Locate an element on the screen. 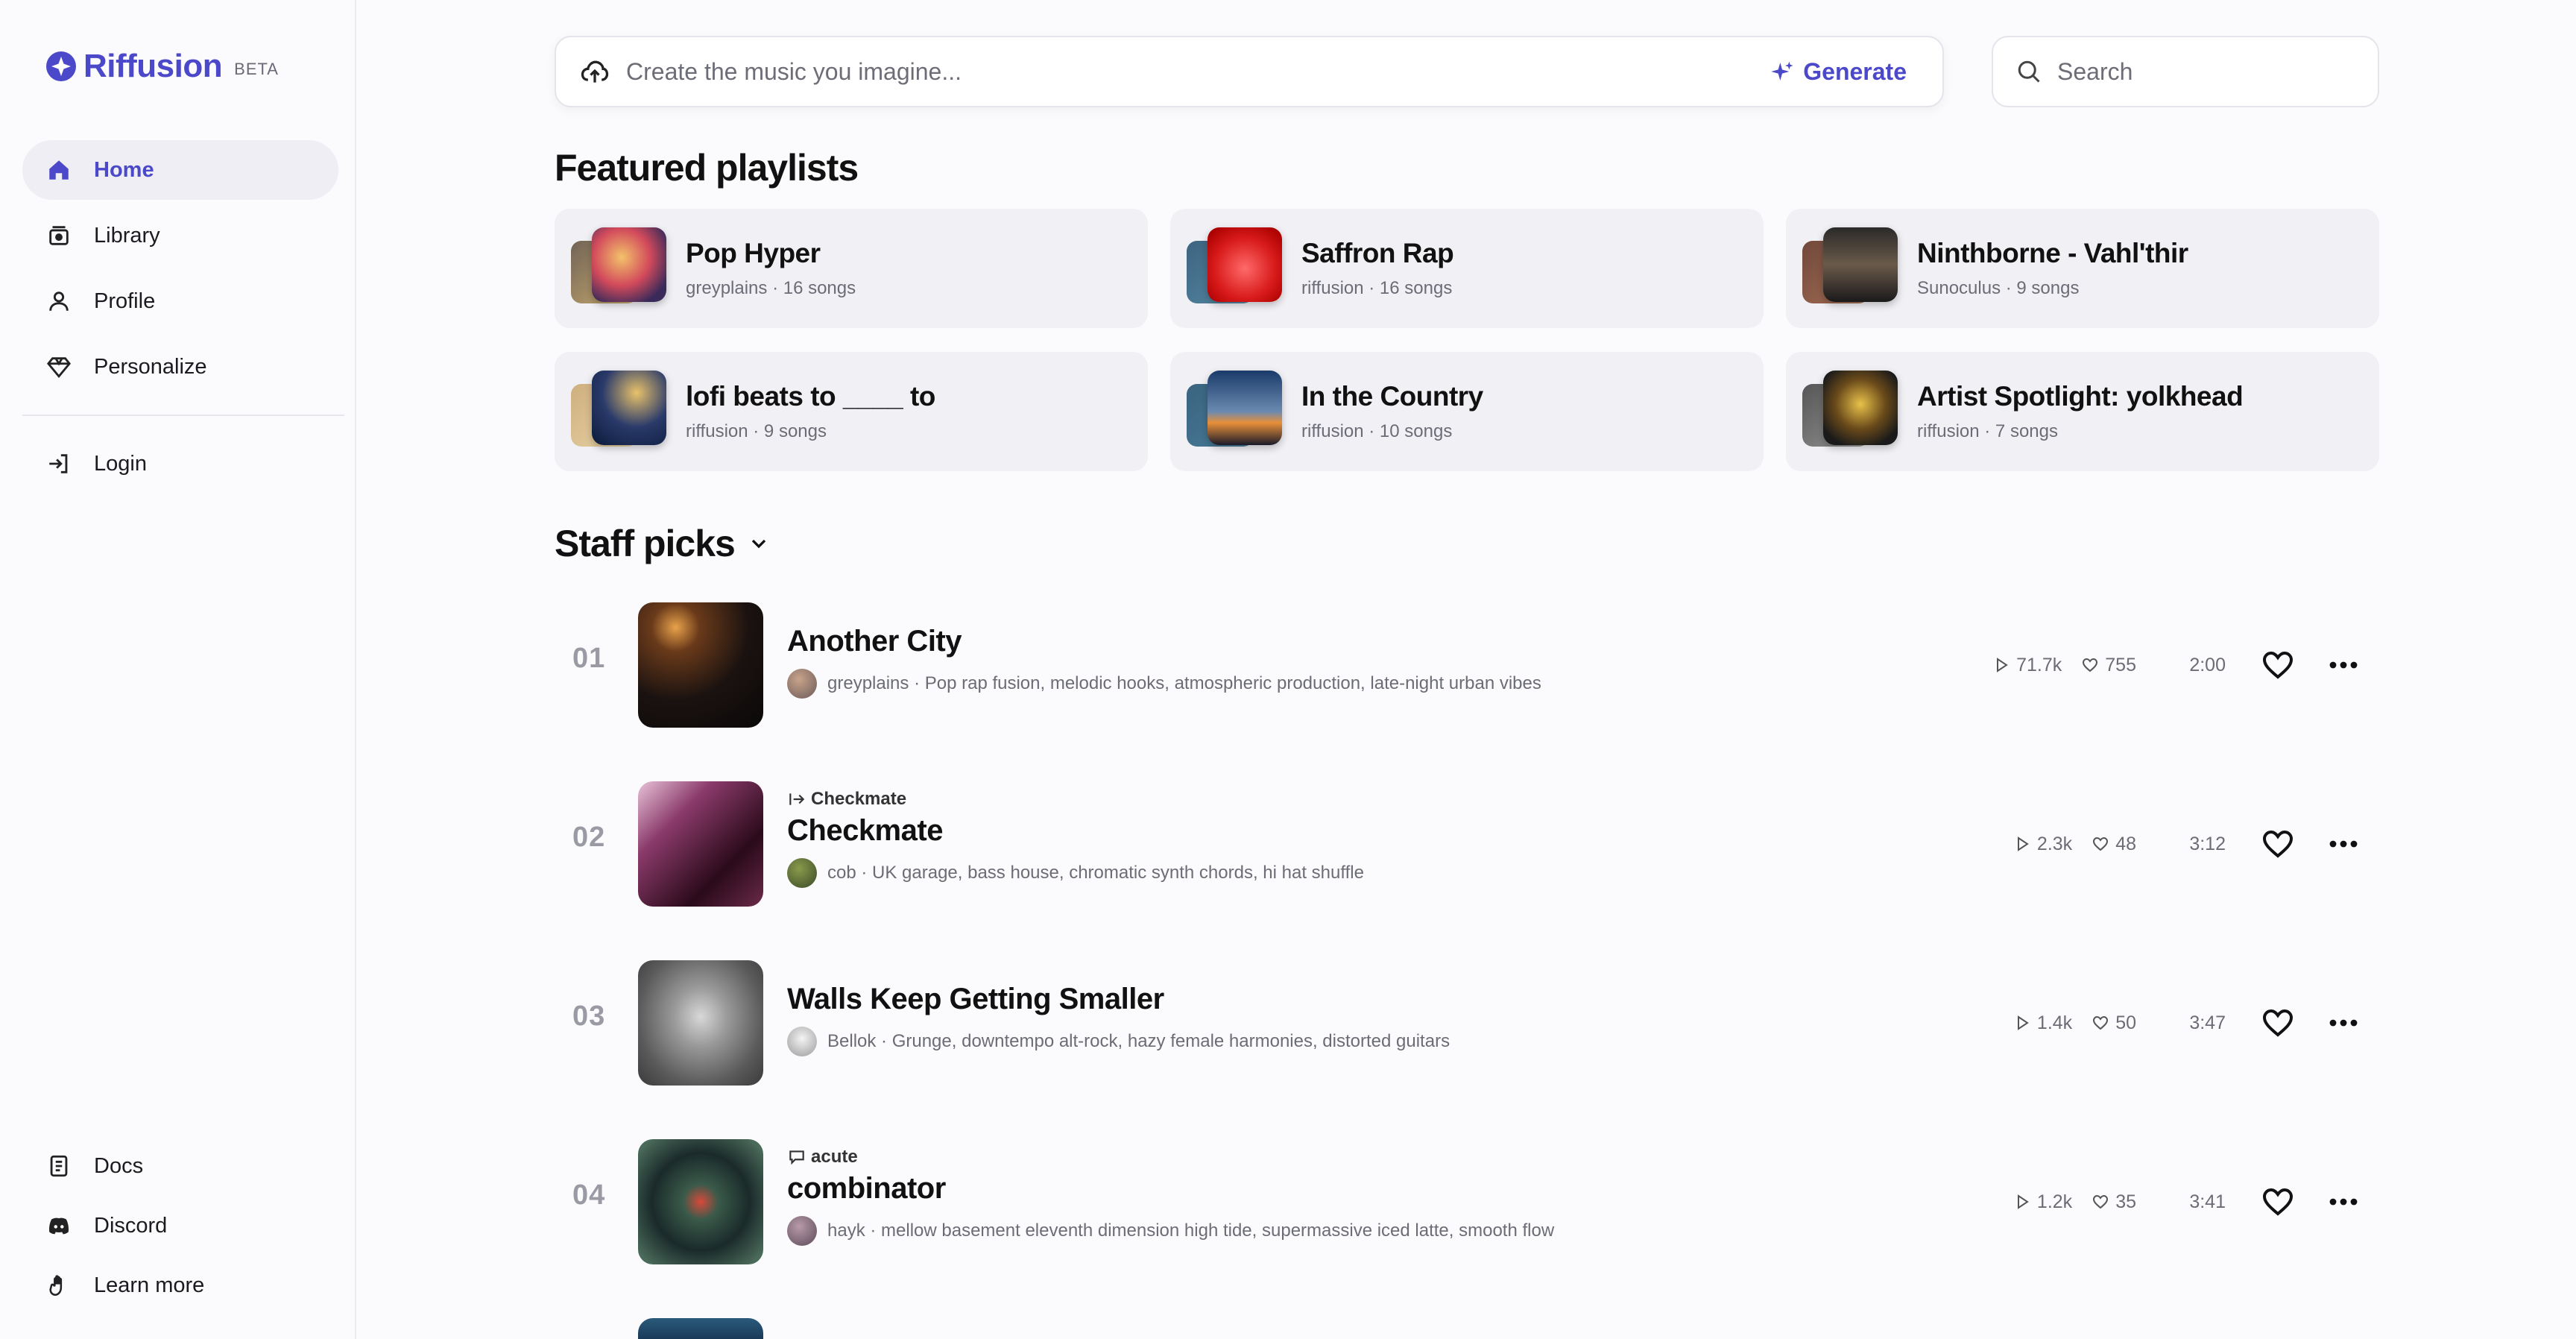  play-count-value: 1.4k is located at coordinates (2054, 1023).